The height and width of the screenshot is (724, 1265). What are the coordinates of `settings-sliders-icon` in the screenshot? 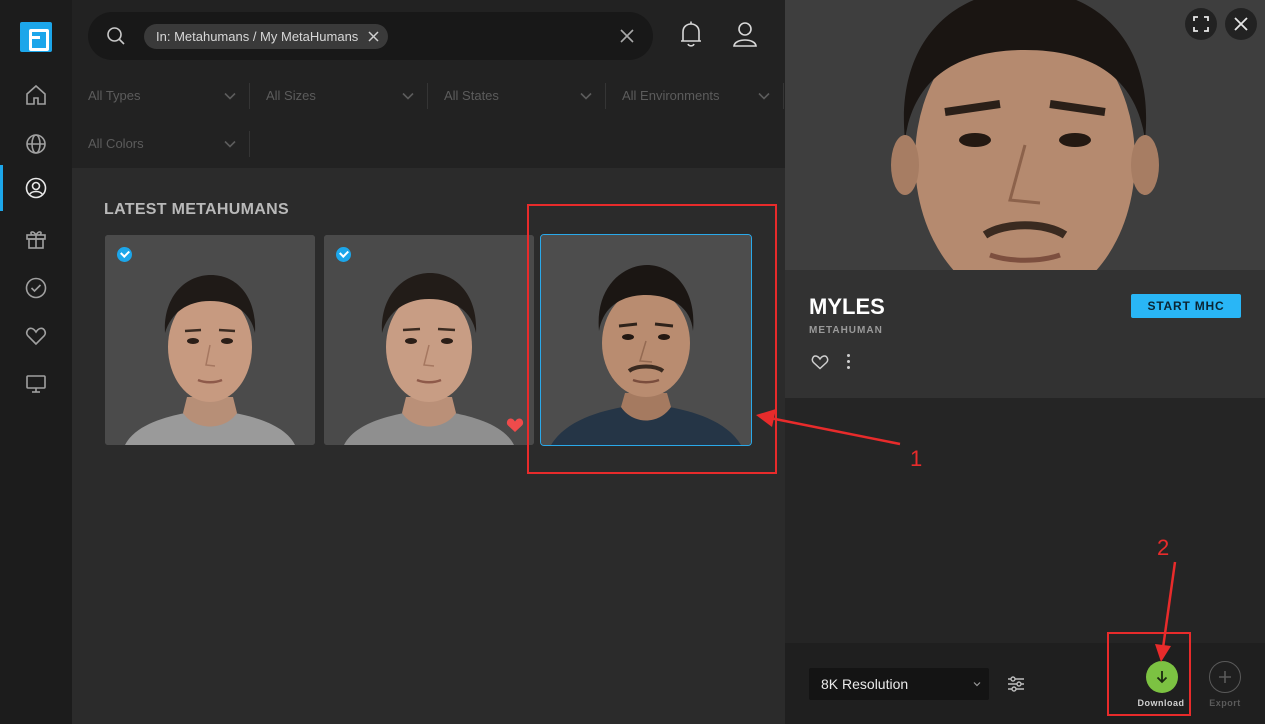 It's located at (1016, 684).